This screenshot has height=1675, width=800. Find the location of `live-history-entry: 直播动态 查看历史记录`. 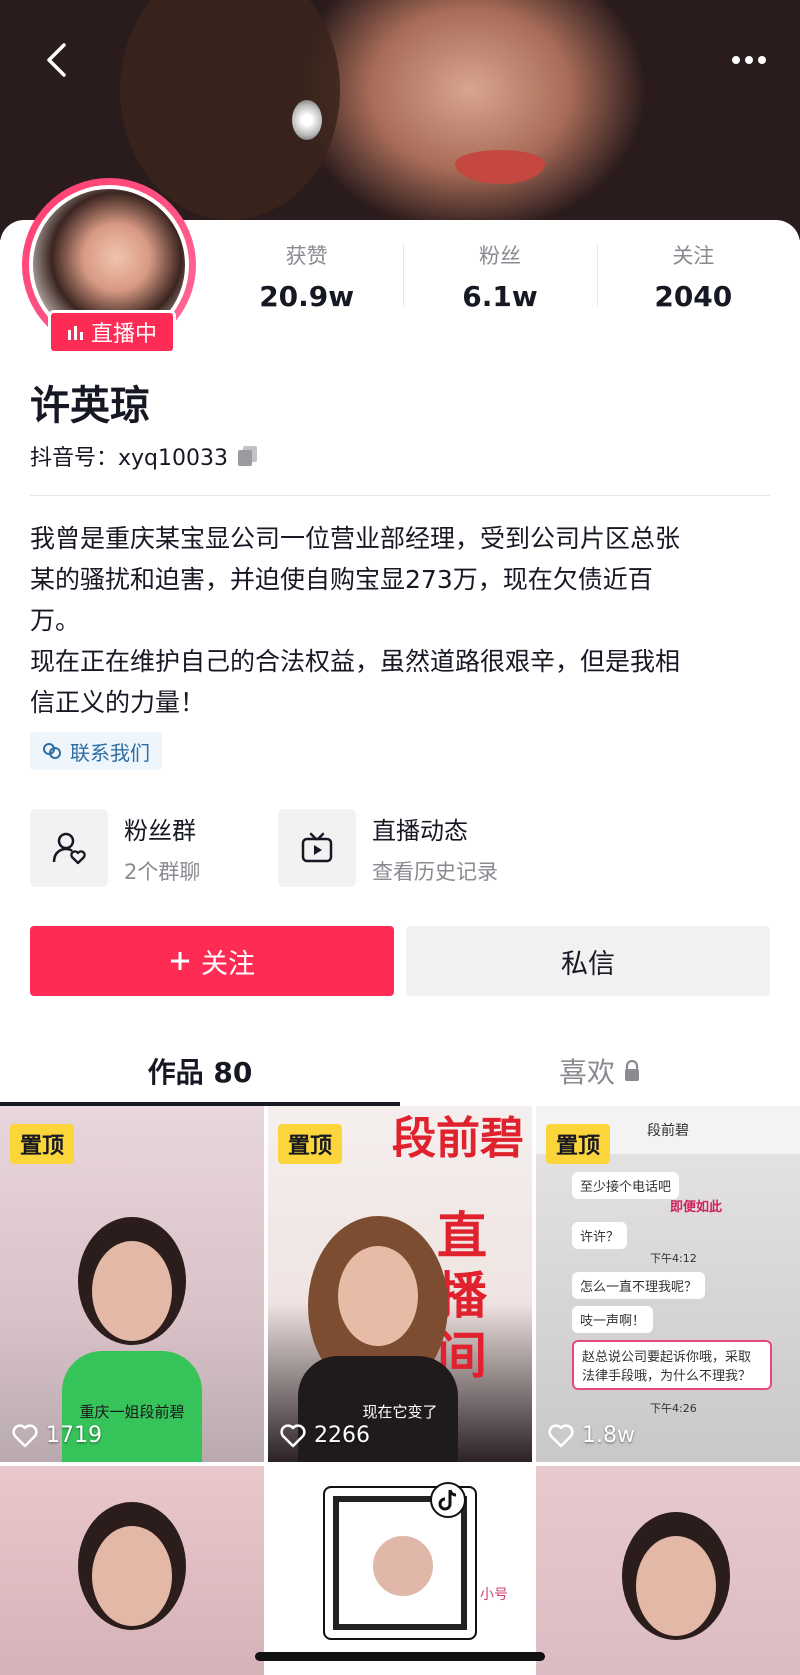

live-history-entry: 直播动态 查看历史记录 is located at coordinates (388, 848).